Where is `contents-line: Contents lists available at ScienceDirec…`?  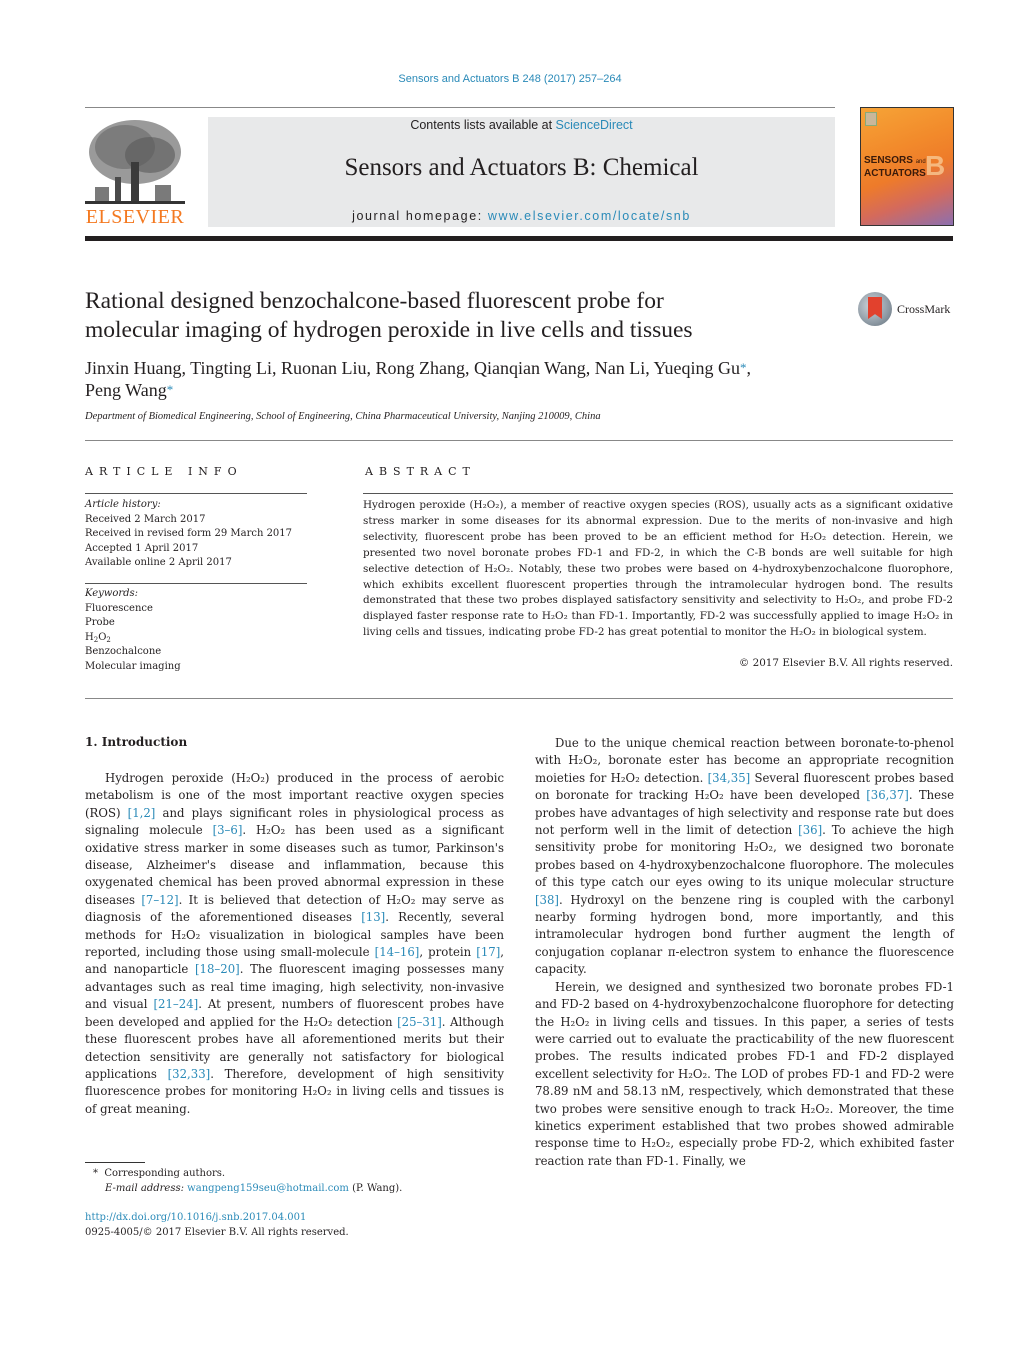
contents-line: Contents lists available at ScienceDirec… is located at coordinates (521, 124).